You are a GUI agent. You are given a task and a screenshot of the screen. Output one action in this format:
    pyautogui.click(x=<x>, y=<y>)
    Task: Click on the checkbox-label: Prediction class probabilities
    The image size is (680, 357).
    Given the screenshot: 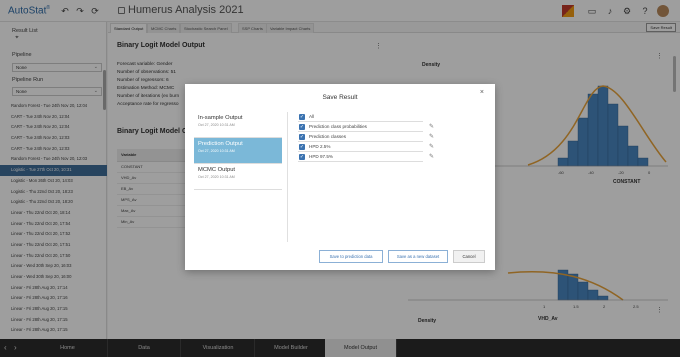 What is the action you would take?
    pyautogui.click(x=338, y=126)
    